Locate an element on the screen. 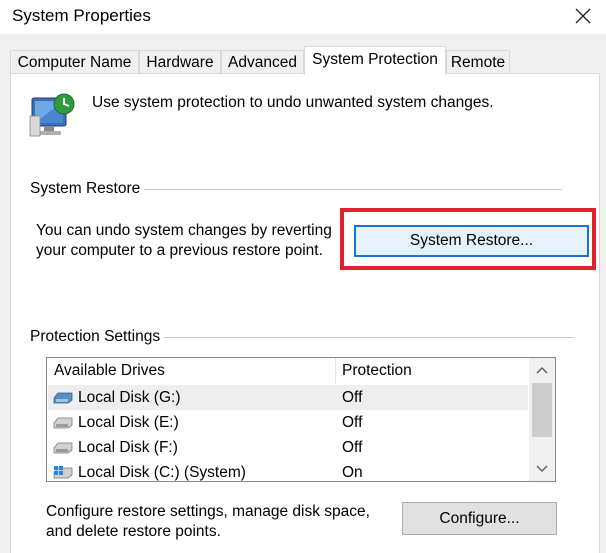  chevron-up-icon is located at coordinates (542, 370).